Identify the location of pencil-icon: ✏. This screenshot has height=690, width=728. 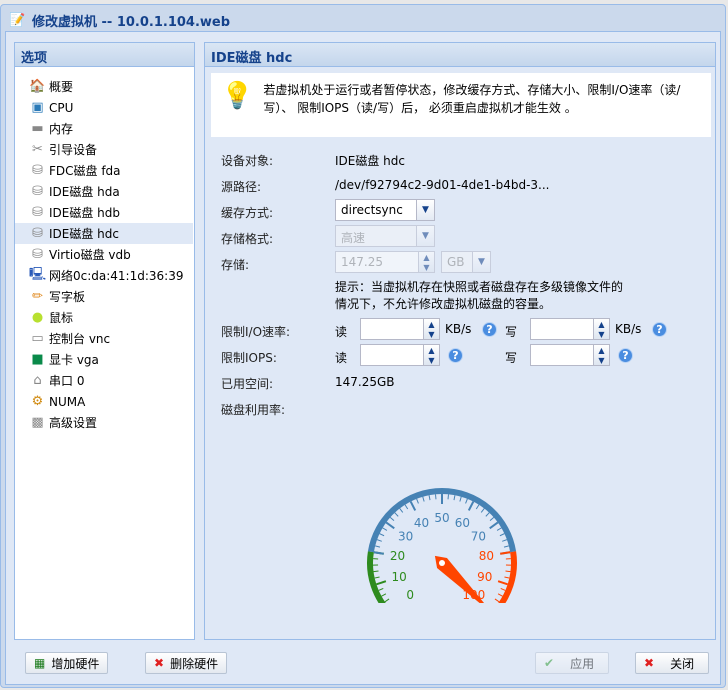
(37, 296).